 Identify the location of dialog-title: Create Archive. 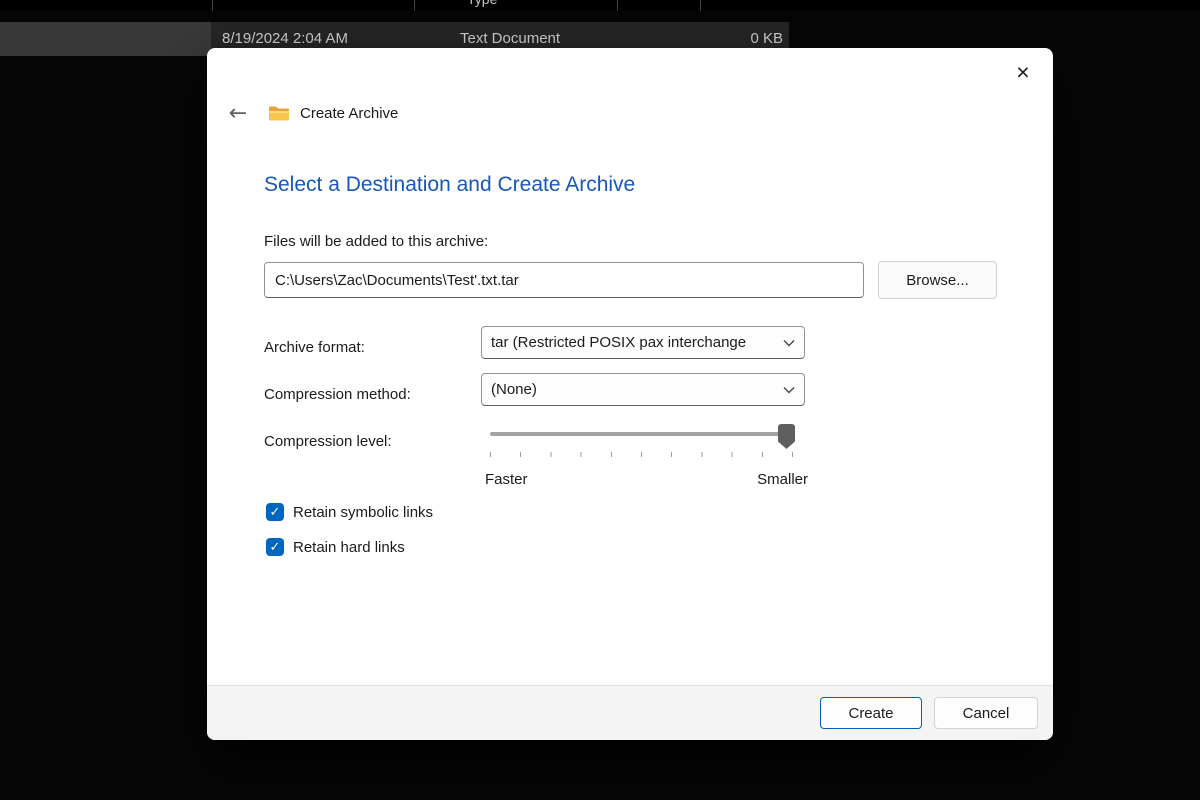
(349, 113).